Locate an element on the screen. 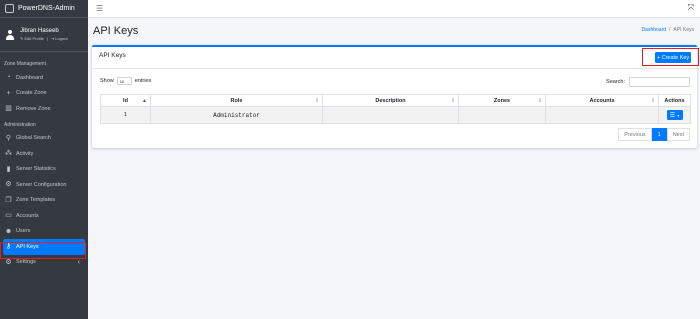  search-icon: ⚲ is located at coordinates (8, 138).